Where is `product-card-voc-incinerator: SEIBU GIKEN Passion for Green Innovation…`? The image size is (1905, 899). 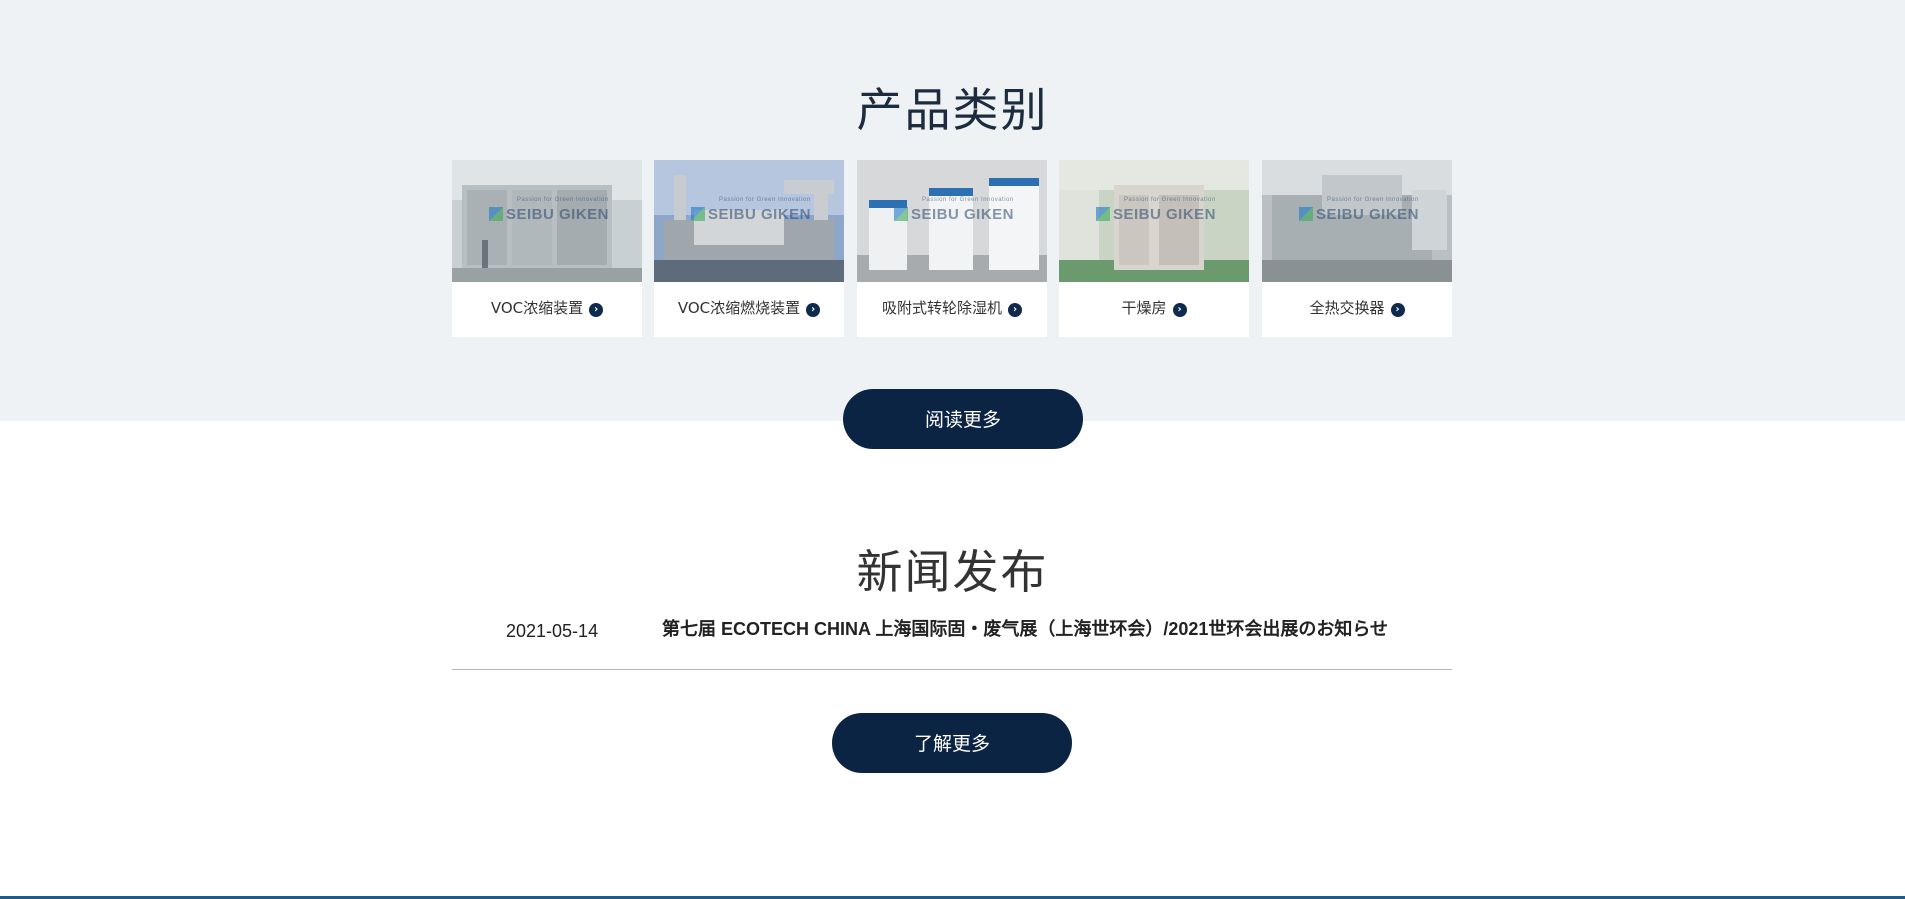 product-card-voc-incinerator: SEIBU GIKEN Passion for Green Innovation… is located at coordinates (749, 248).